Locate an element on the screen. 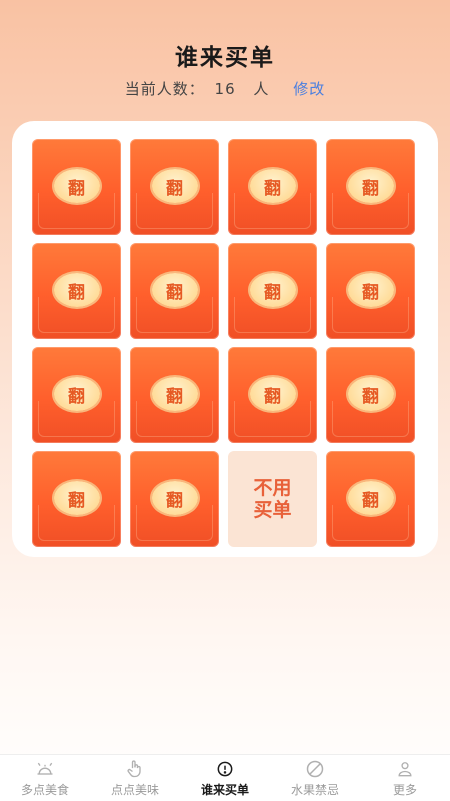  free-card-text: 不用买单 is located at coordinates (272, 499).